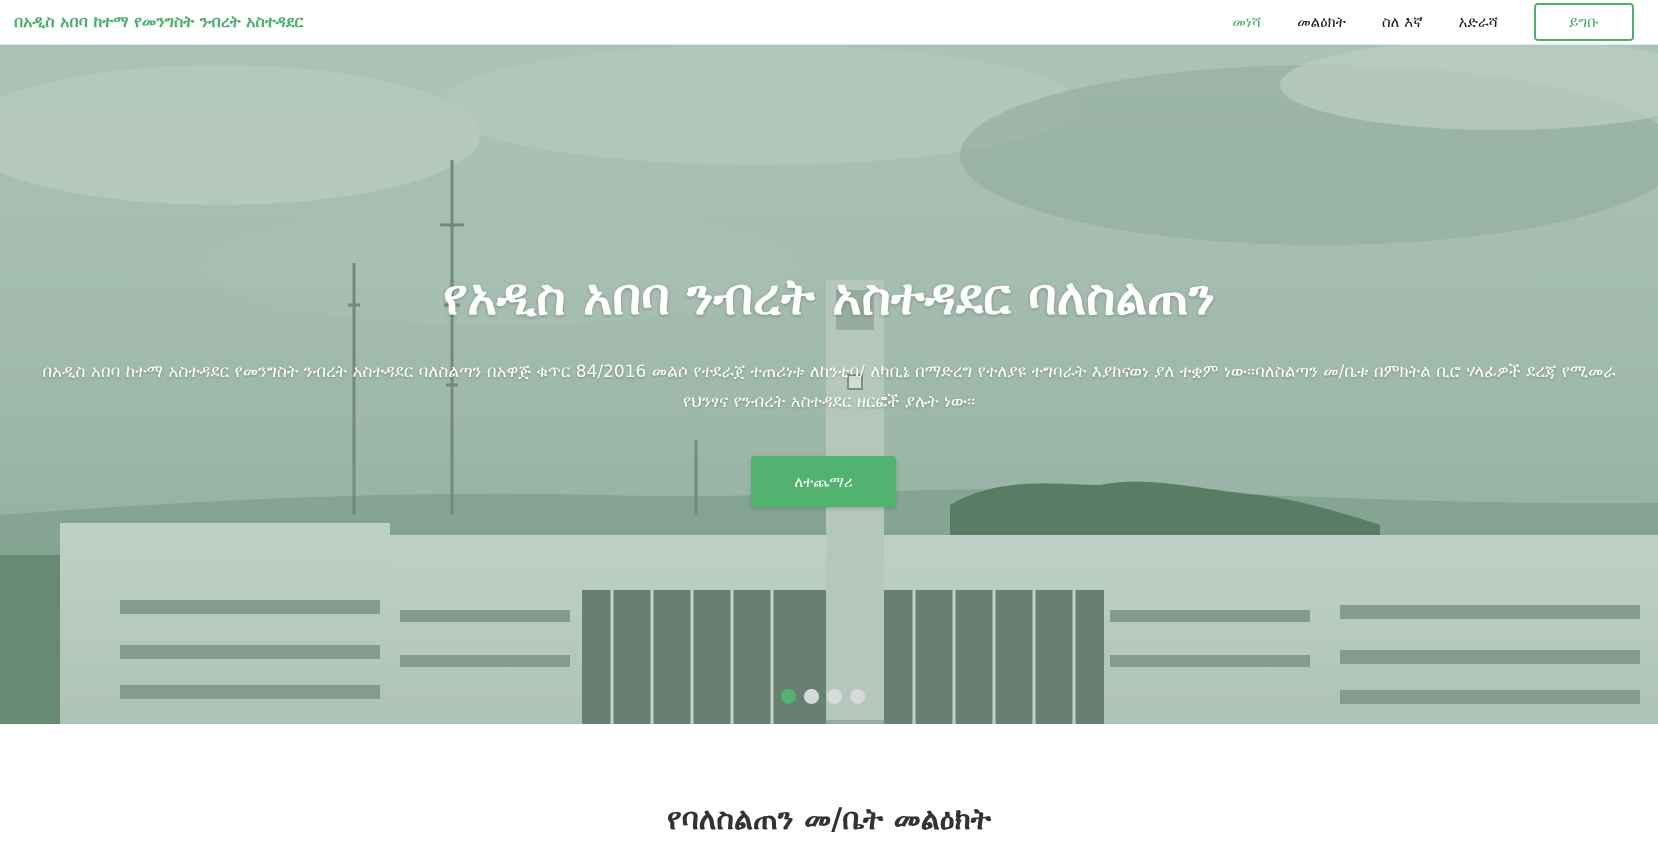  I want to click on main-nav: መነሻ መልዕክት ስለ እኛ አድራሻ, so click(1347, 22).